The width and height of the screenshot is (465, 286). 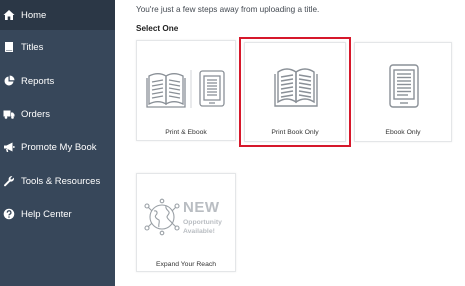 I want to click on option-print-and-ebook: Print & Ebook, so click(x=186, y=90).